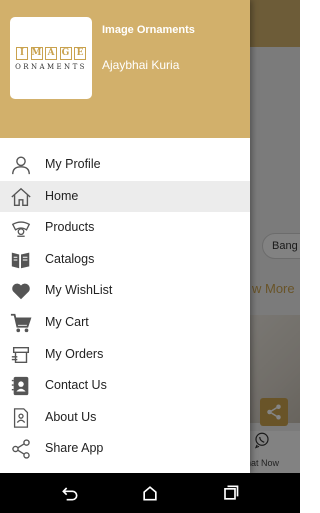 The height and width of the screenshot is (513, 320). What do you see at coordinates (74, 353) in the screenshot?
I see `menu-item-label: My Orders` at bounding box center [74, 353].